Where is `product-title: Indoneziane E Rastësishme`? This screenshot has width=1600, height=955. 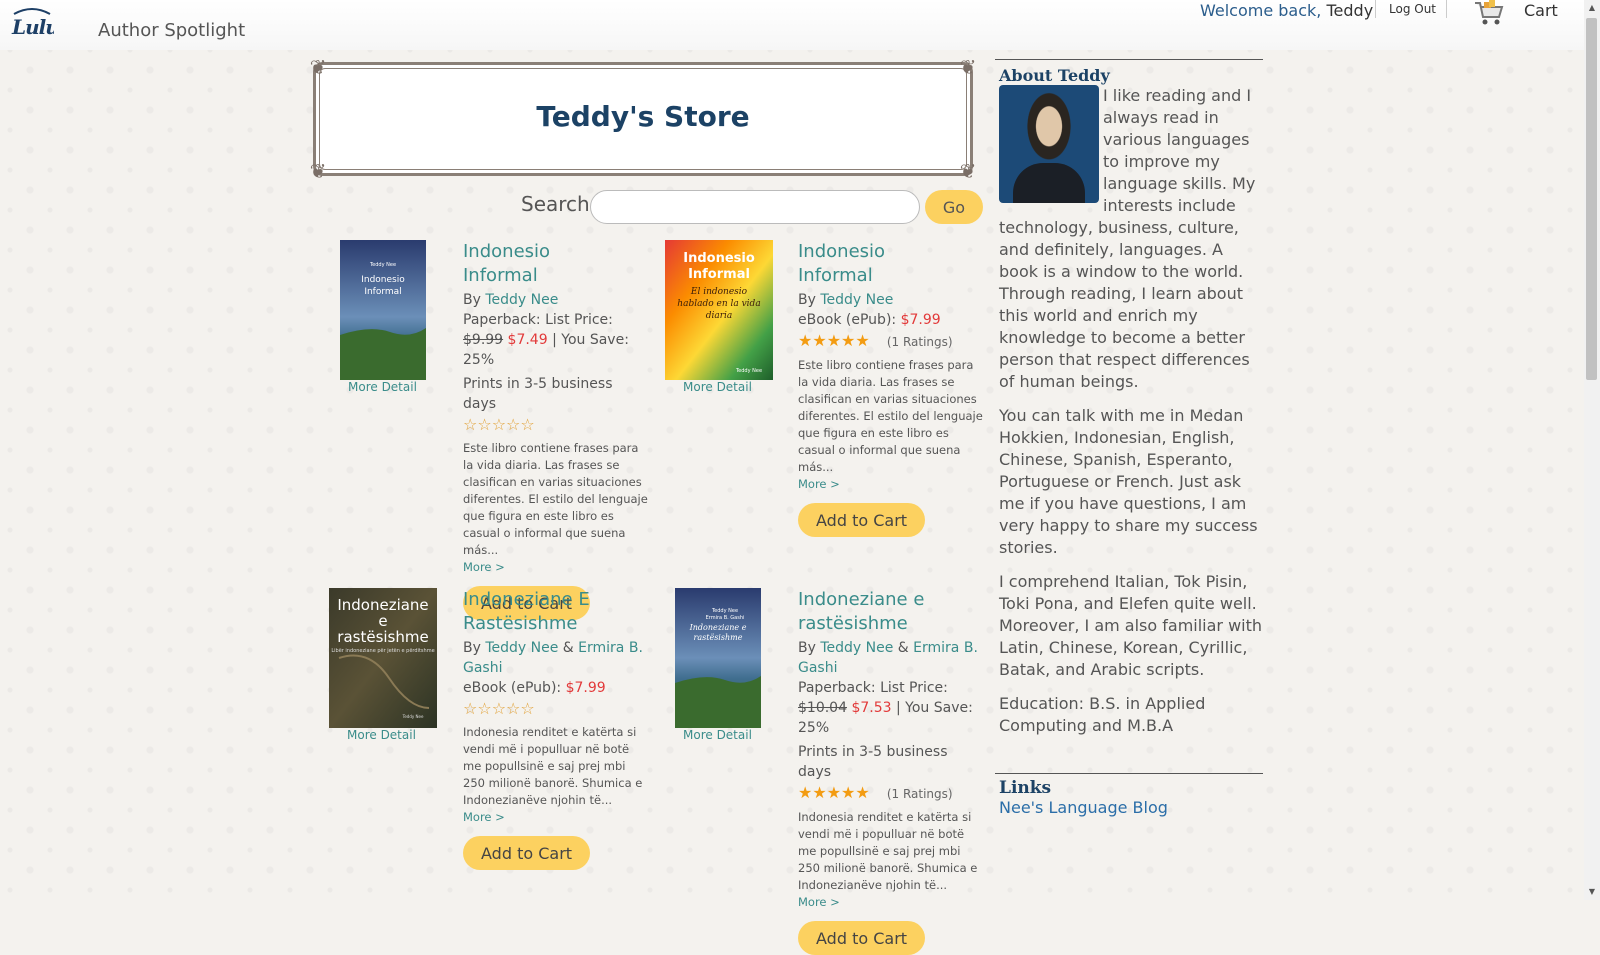
product-title: Indoneziane E Rastësishme is located at coordinates (556, 612).